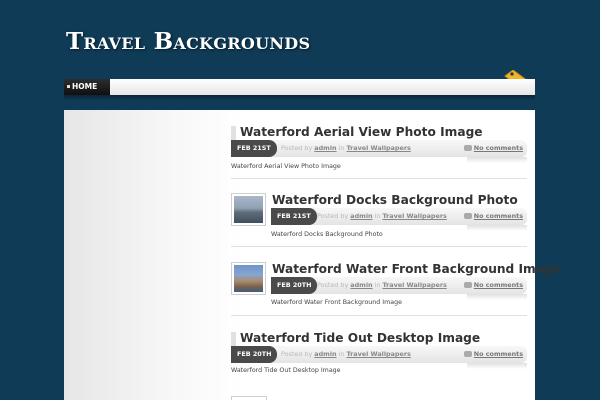  What do you see at coordinates (286, 370) in the screenshot?
I see `post-excerpt: Waterford Tide Out Desktop Image` at bounding box center [286, 370].